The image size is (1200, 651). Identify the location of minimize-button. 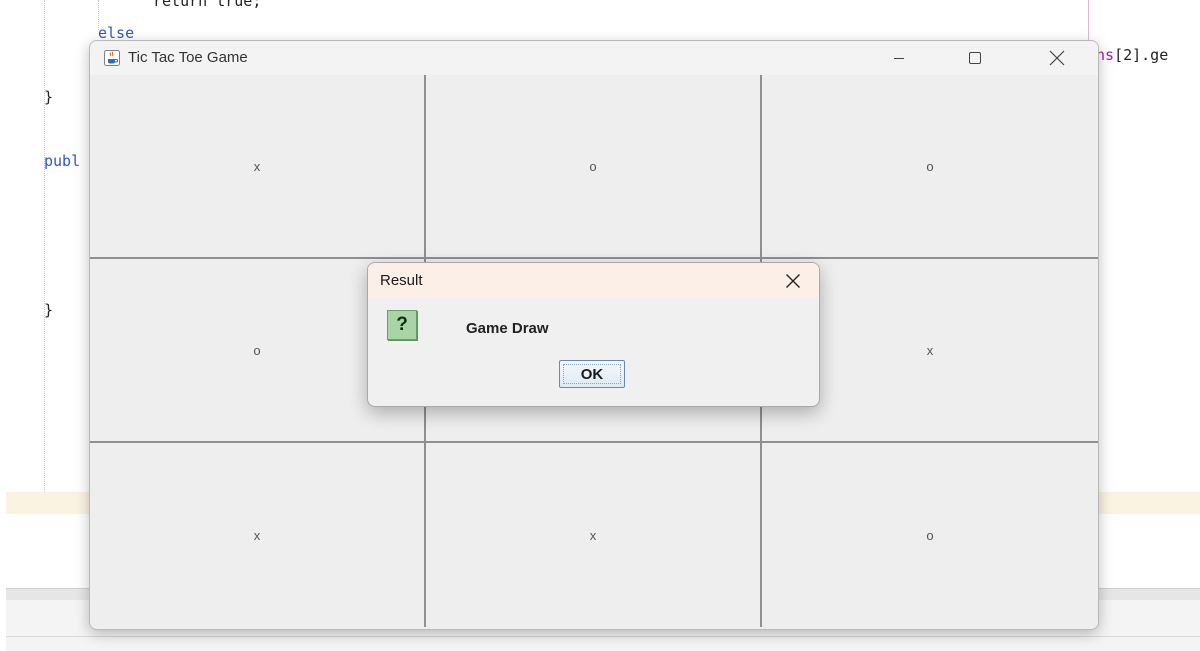
(899, 58).